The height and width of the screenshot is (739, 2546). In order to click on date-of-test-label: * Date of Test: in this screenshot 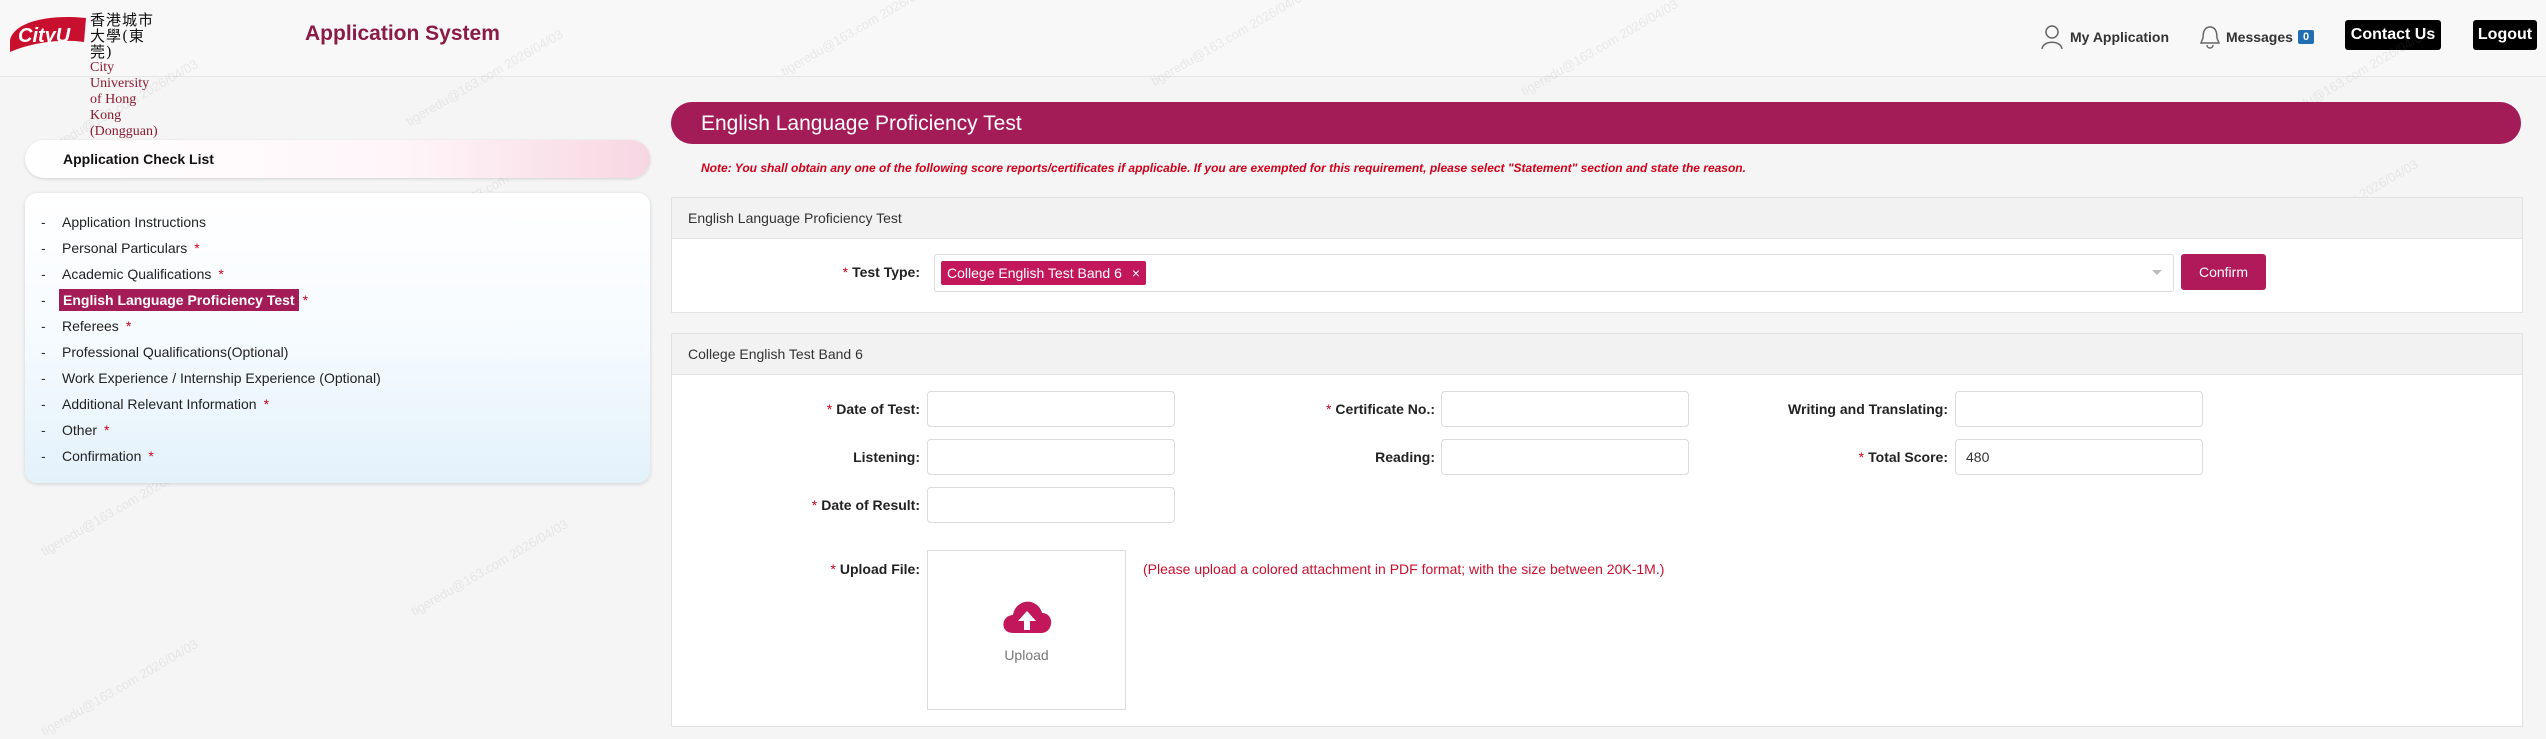, I will do `click(873, 409)`.